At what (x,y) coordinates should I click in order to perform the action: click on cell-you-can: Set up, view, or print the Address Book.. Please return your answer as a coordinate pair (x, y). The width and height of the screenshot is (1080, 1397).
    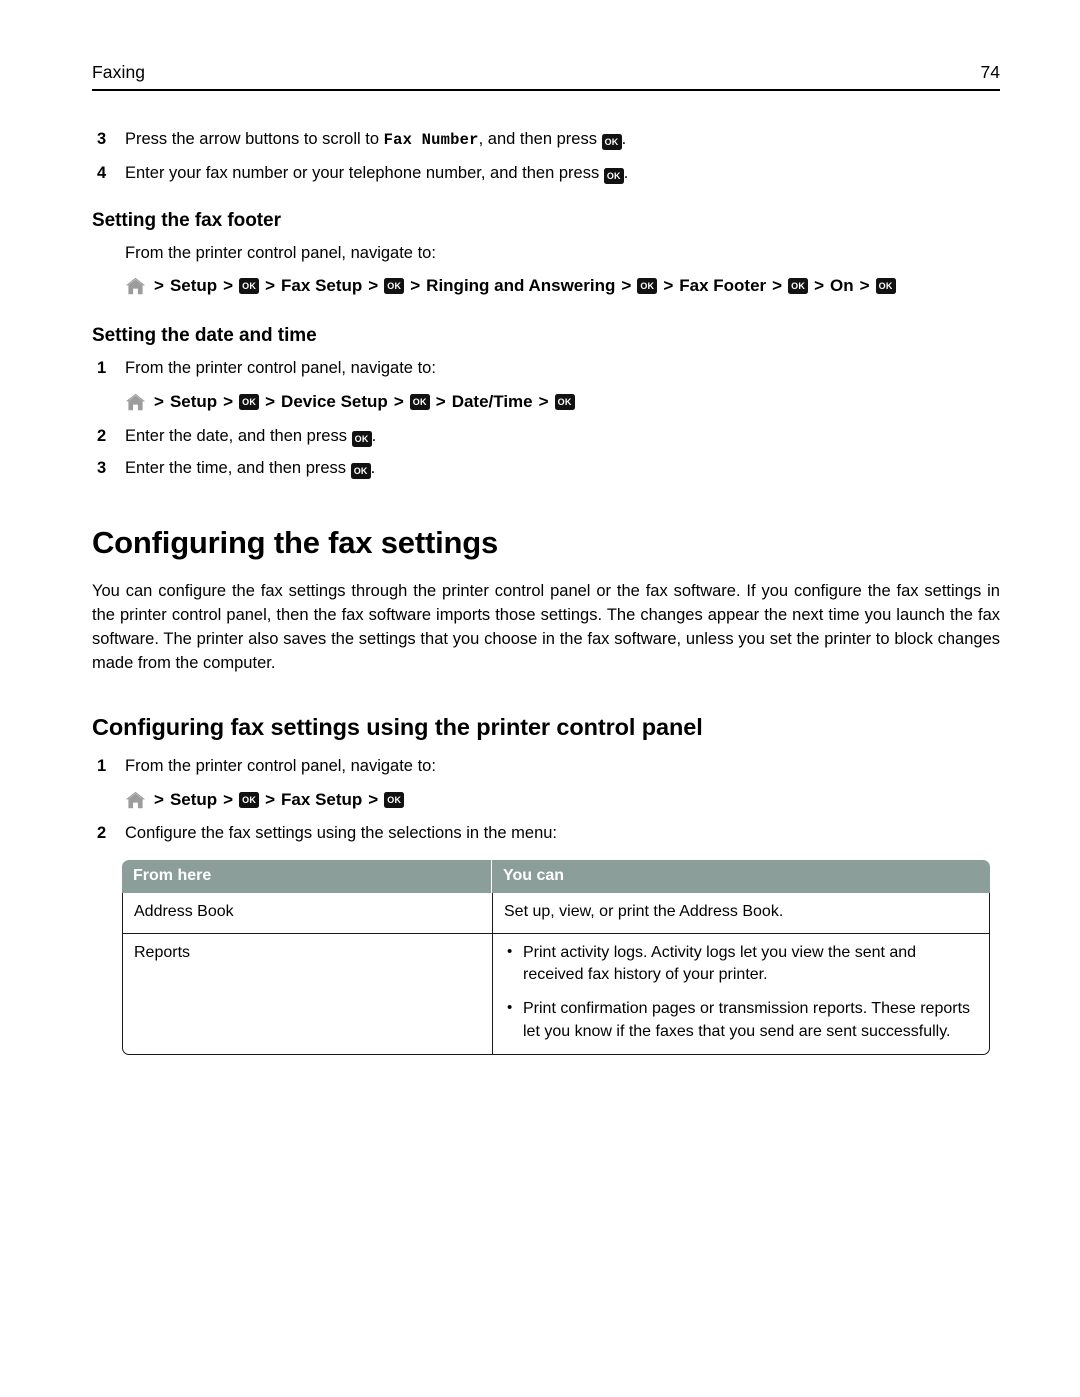
    Looking at the image, I should click on (741, 913).